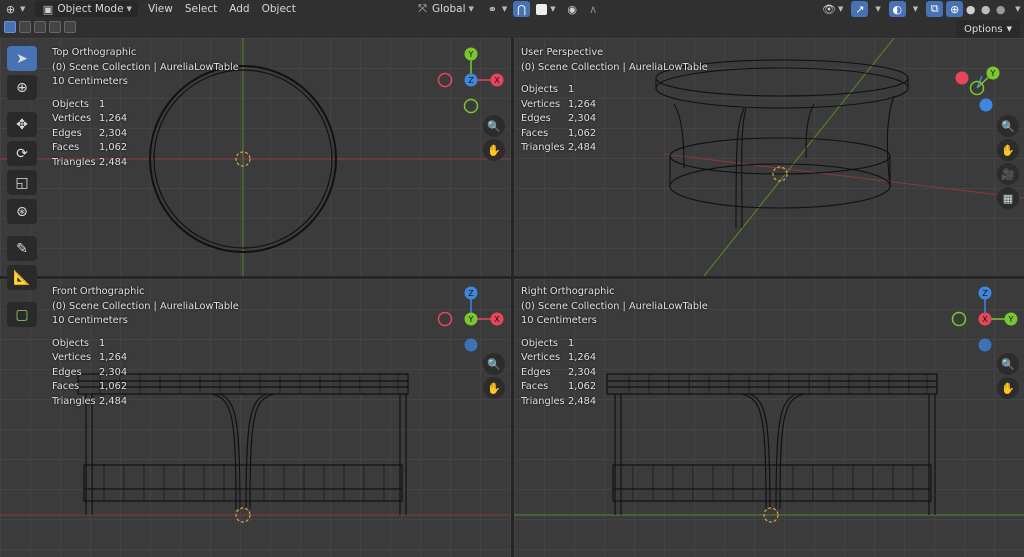 This screenshot has height=557, width=1024. I want to click on overlay-toggle: ◐, so click(897, 9).